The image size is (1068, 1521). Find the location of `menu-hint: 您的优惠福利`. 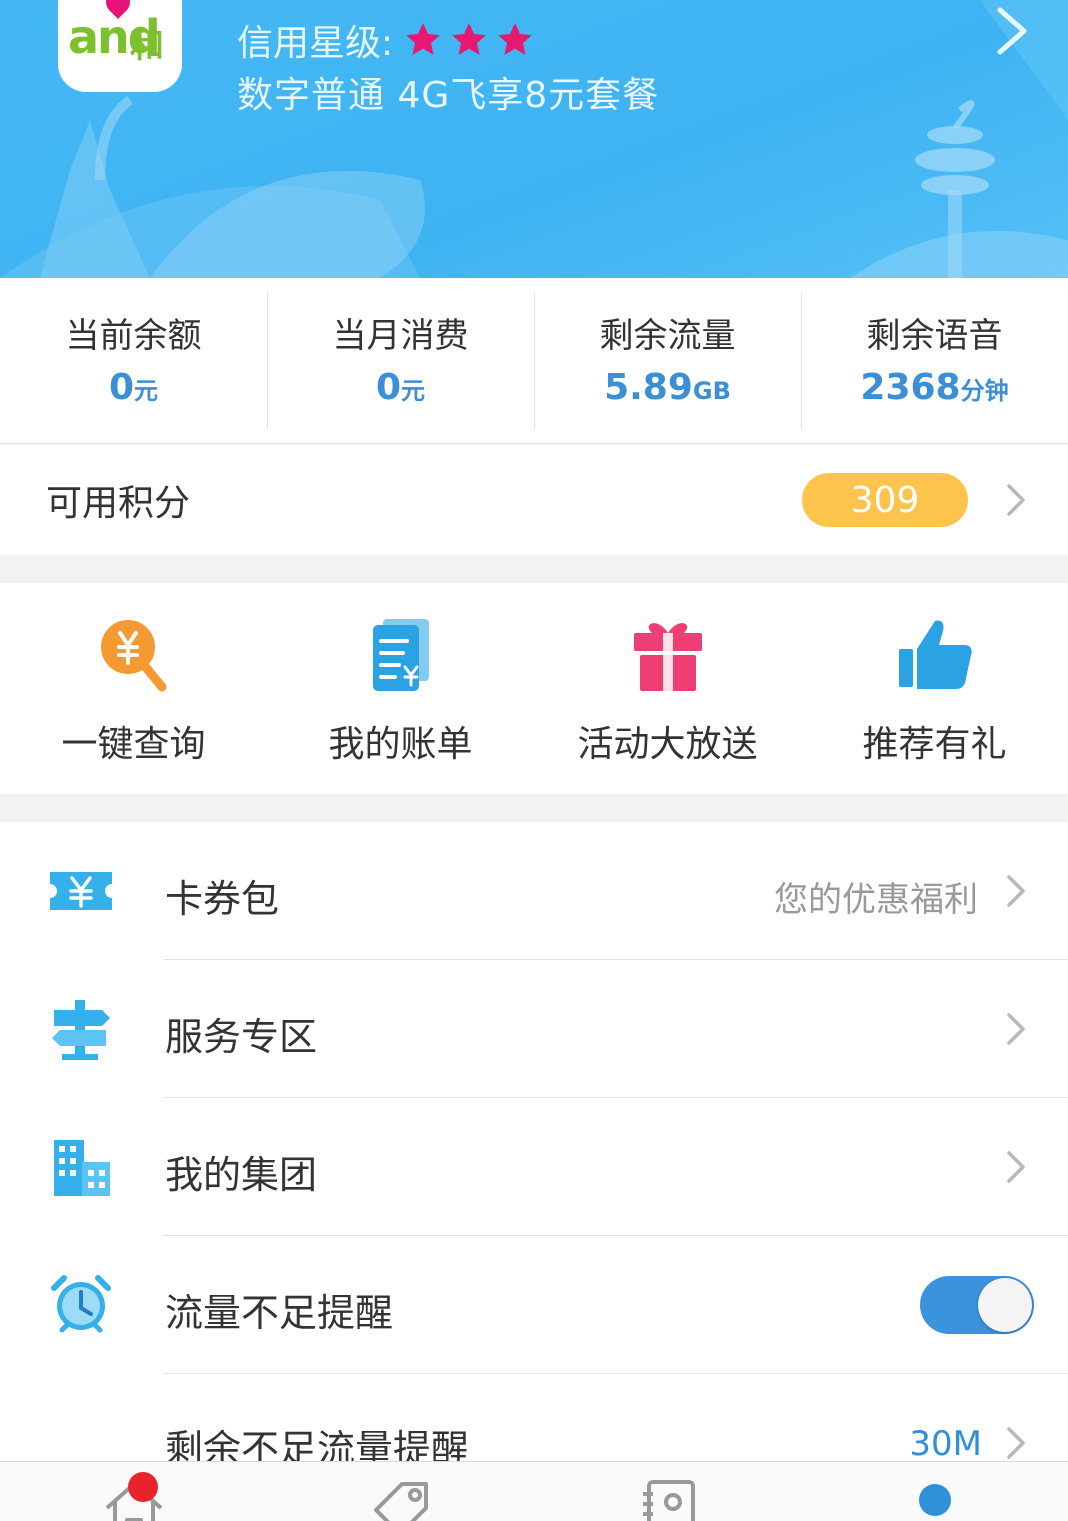

menu-hint: 您的优惠福利 is located at coordinates (876, 900).